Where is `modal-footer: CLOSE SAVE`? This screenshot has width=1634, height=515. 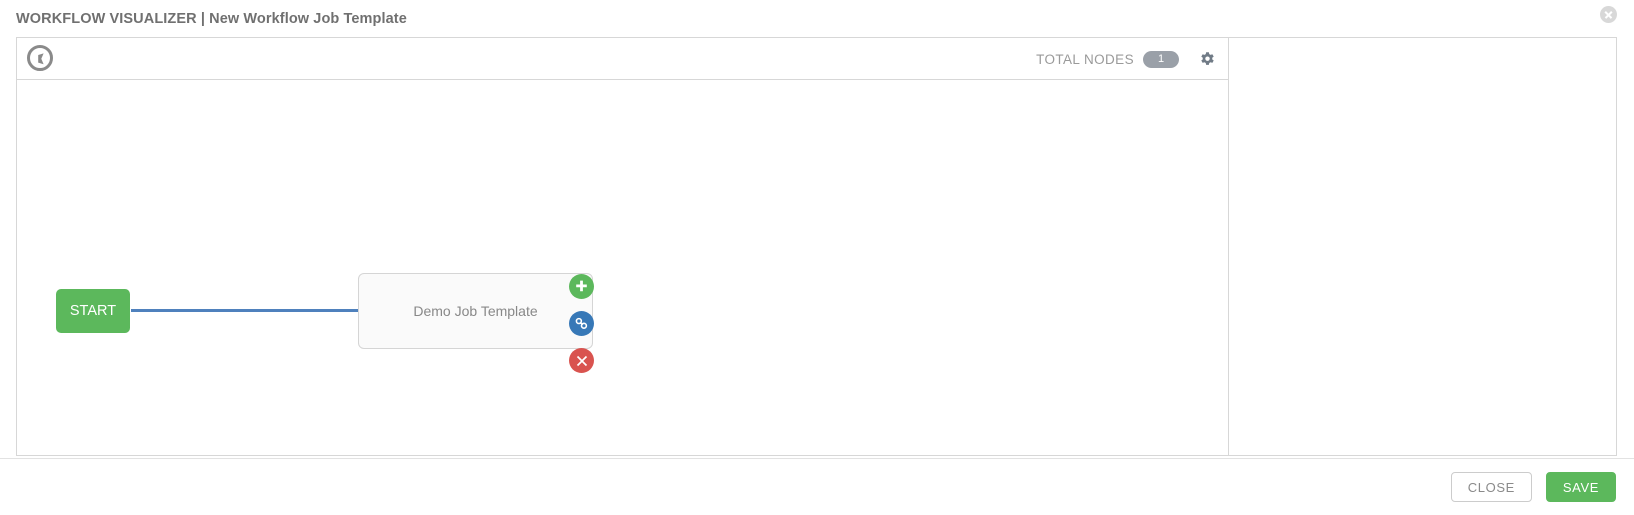 modal-footer: CLOSE SAVE is located at coordinates (817, 486).